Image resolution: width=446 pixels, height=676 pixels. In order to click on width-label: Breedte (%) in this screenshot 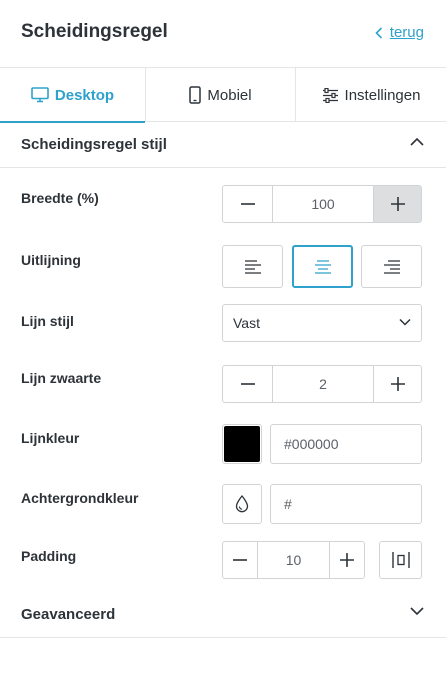, I will do `click(60, 198)`.